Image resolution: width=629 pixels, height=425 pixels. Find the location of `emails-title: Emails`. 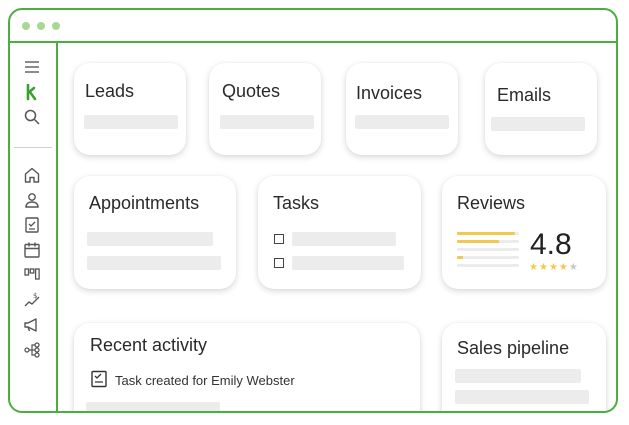

emails-title: Emails is located at coordinates (524, 95).